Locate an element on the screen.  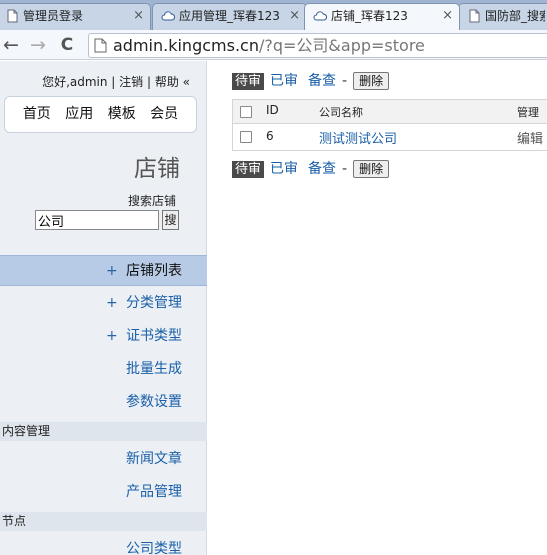
menu-label: 公司类型 is located at coordinates (154, 548).